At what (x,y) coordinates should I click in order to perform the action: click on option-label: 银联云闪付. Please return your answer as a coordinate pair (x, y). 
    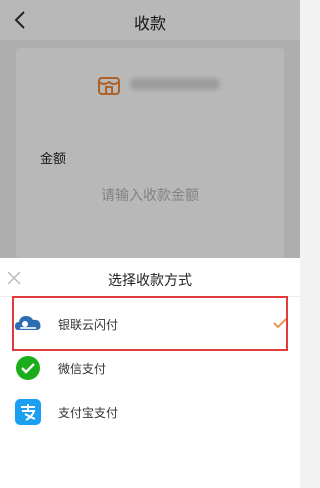
    Looking at the image, I should click on (88, 325).